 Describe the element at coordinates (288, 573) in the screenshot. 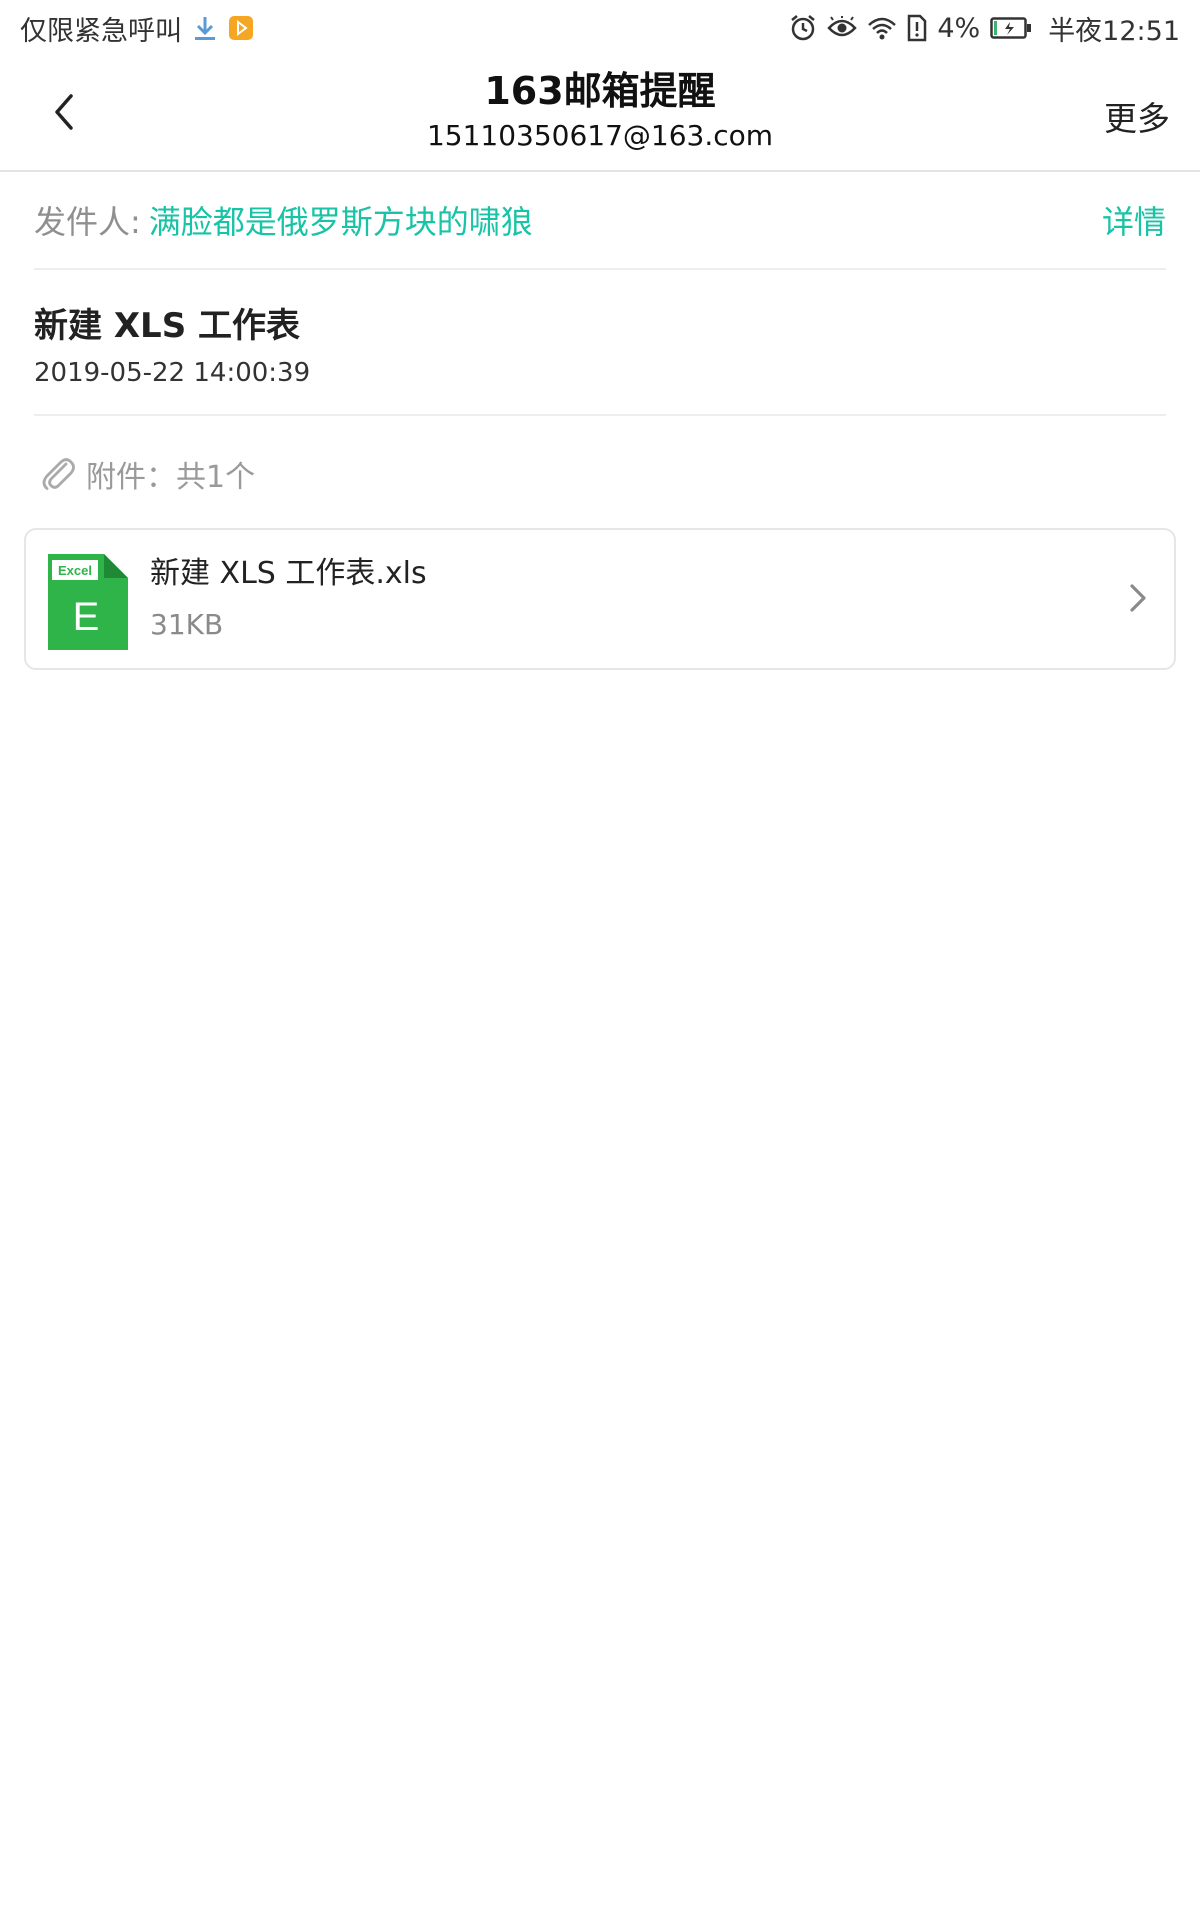

I see `attachment-file-name: 新建 XLS 工作表.xls` at that location.